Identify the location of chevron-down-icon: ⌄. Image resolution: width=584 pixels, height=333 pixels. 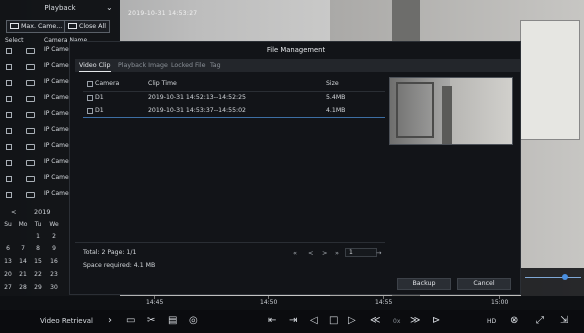
(109, 7).